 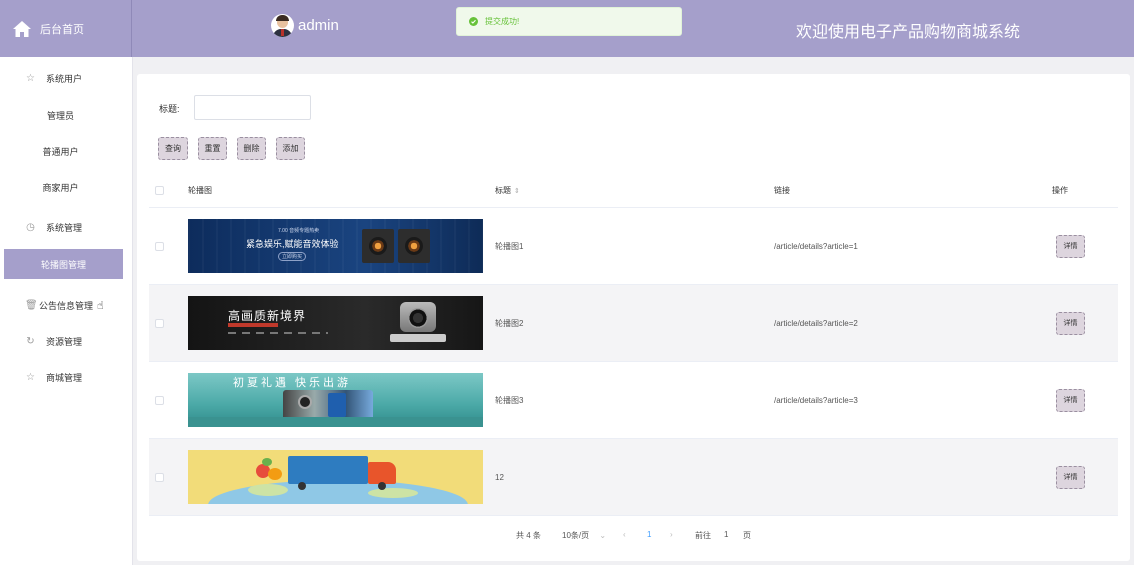 I want to click on carousel-image: 高画质新境界, so click(x=335, y=323).